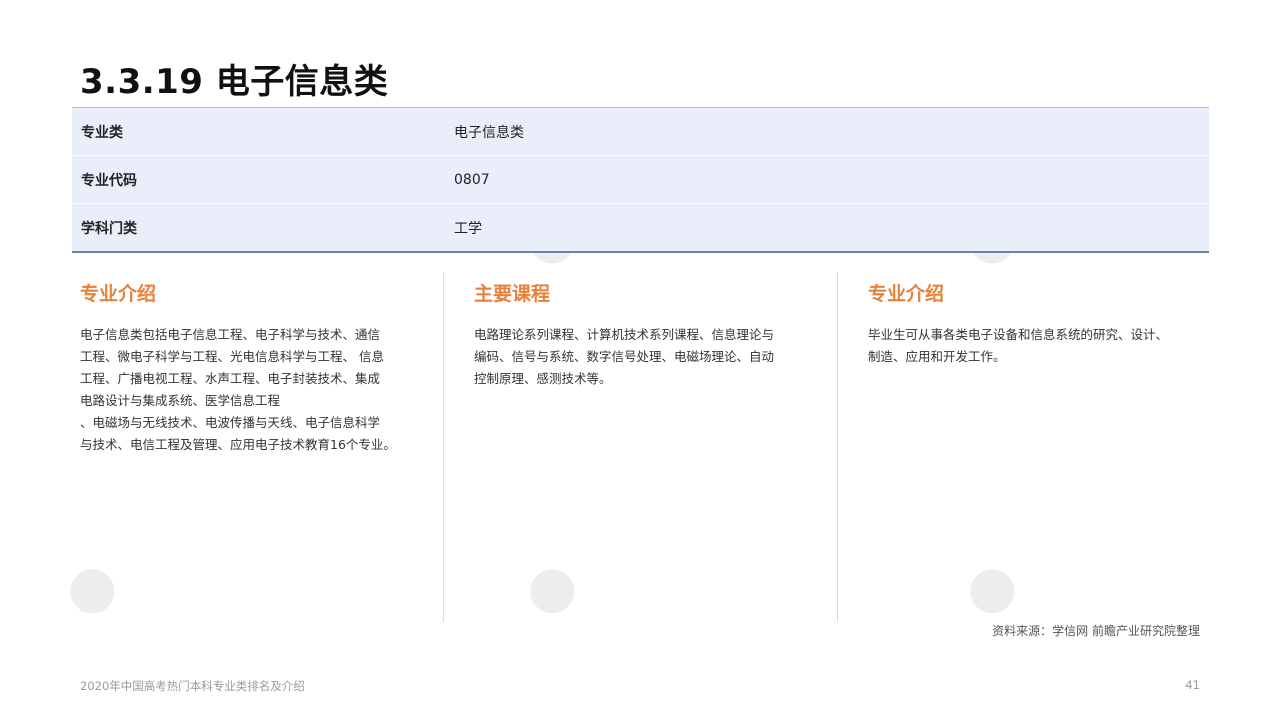  What do you see at coordinates (1096, 631) in the screenshot?
I see `source-note: 资料来源：学信网 前瞻产业研究院整理` at bounding box center [1096, 631].